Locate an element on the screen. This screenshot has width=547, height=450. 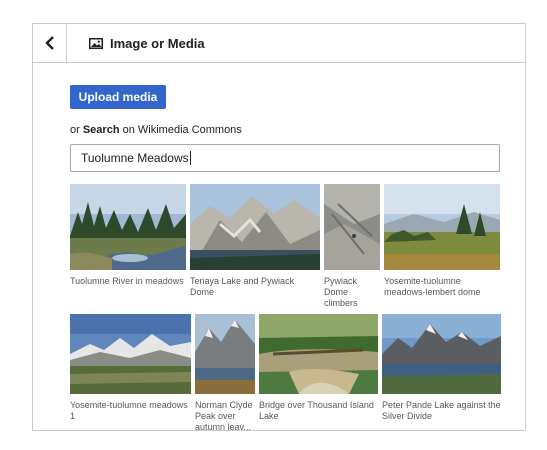
chevron-left-icon is located at coordinates (49, 43).